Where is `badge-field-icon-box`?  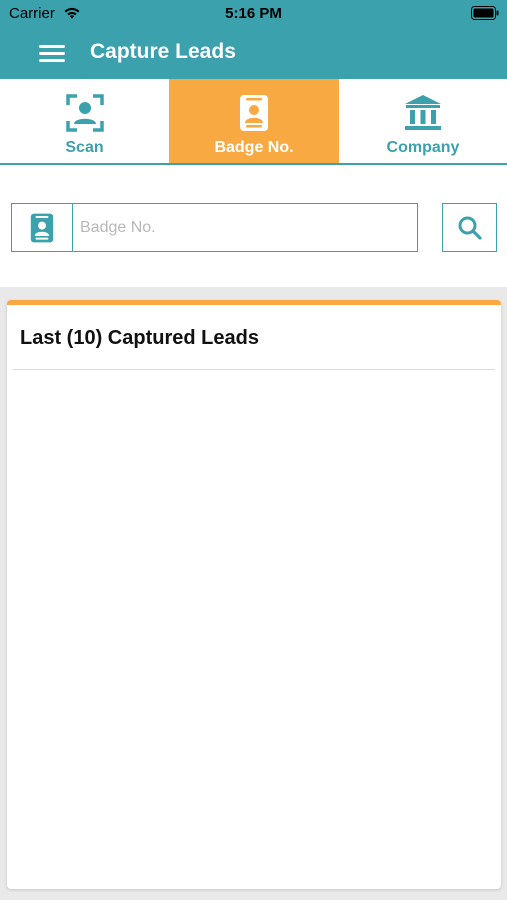
badge-field-icon-box is located at coordinates (42, 227).